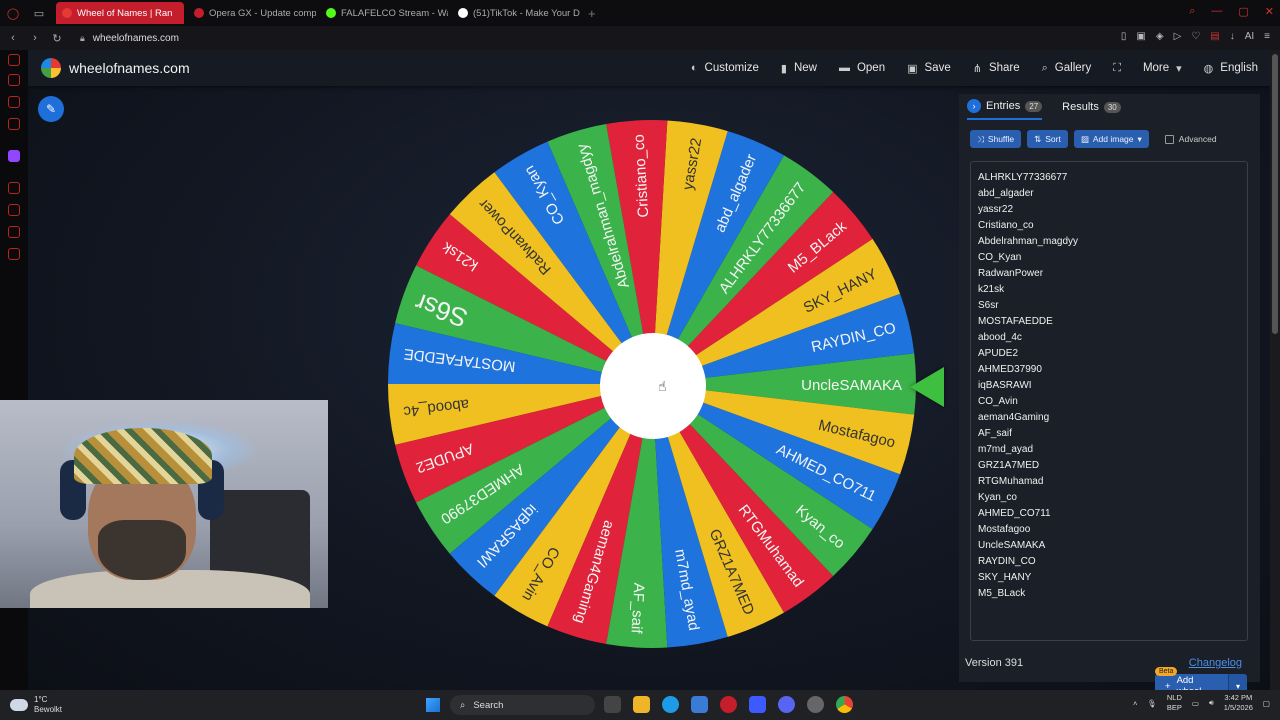 Image resolution: width=1280 pixels, height=720 pixels. Describe the element at coordinates (1178, 36) in the screenshot. I see `flow-icon: ▷` at that location.